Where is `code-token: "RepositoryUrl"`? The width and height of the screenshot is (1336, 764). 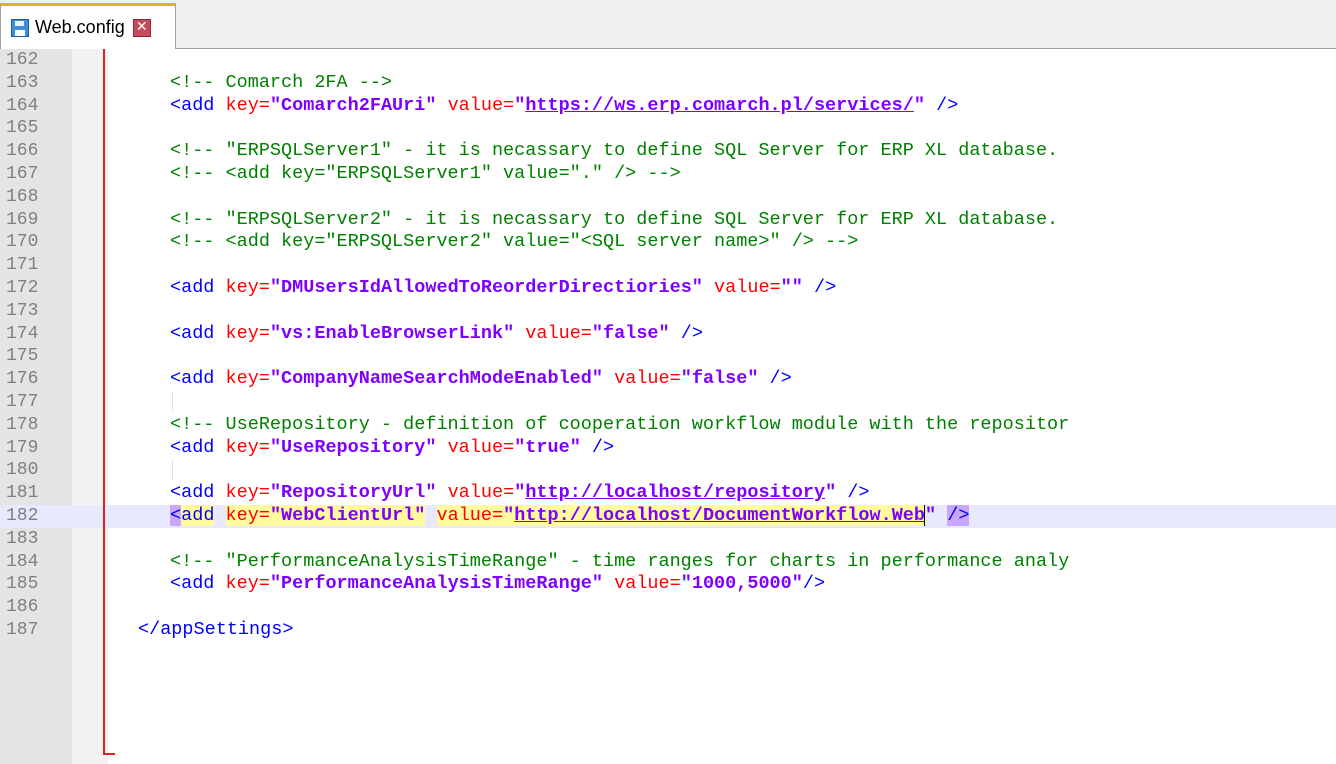
code-token: "RepositoryUrl" is located at coordinates (353, 493).